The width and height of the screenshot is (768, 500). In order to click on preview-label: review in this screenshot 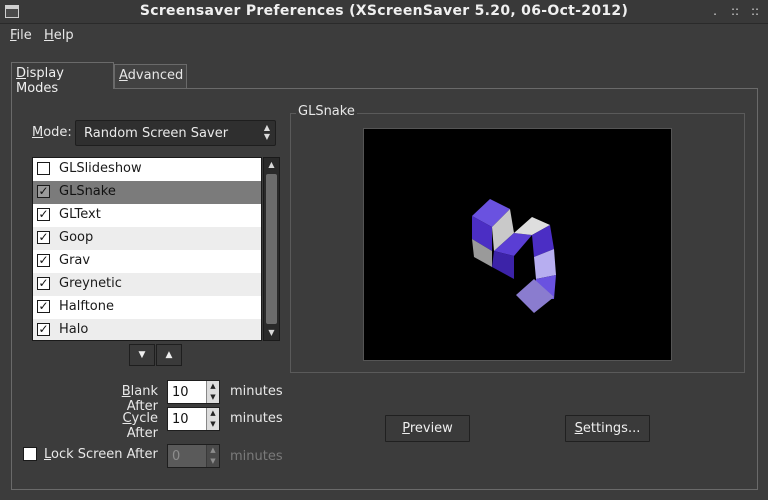, I will do `click(431, 428)`.